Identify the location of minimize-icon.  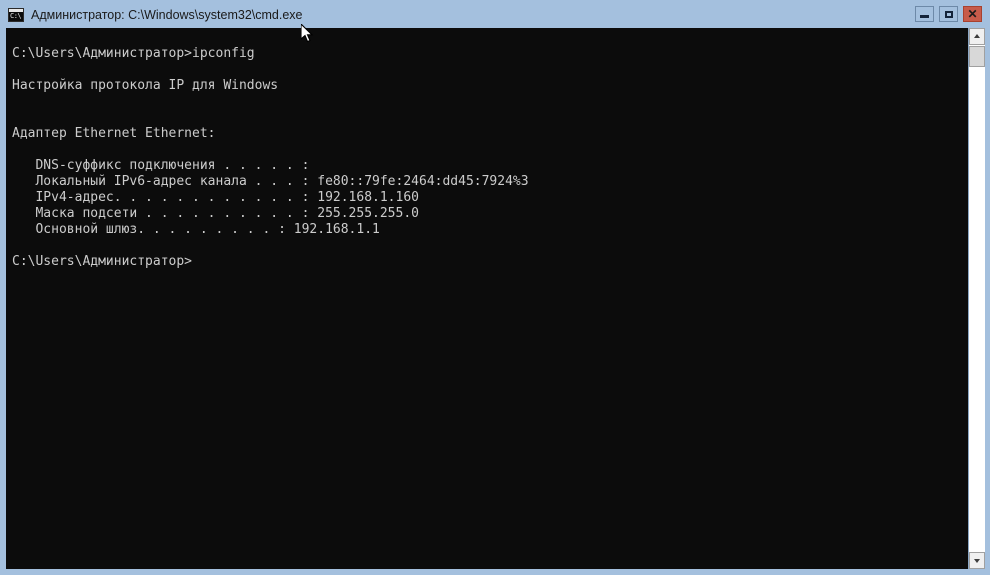
(924, 16).